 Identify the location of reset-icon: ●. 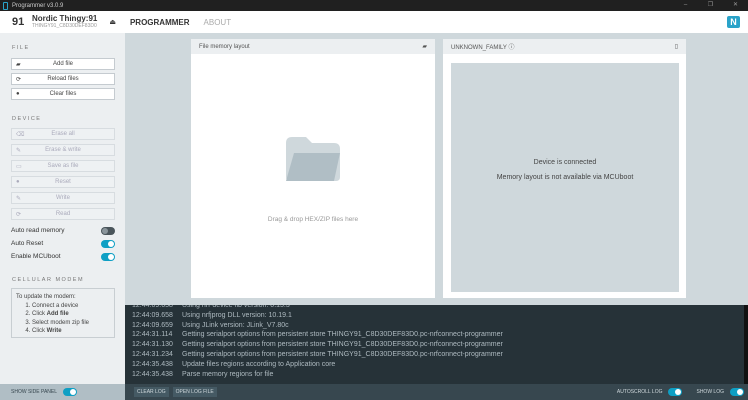
(18, 182).